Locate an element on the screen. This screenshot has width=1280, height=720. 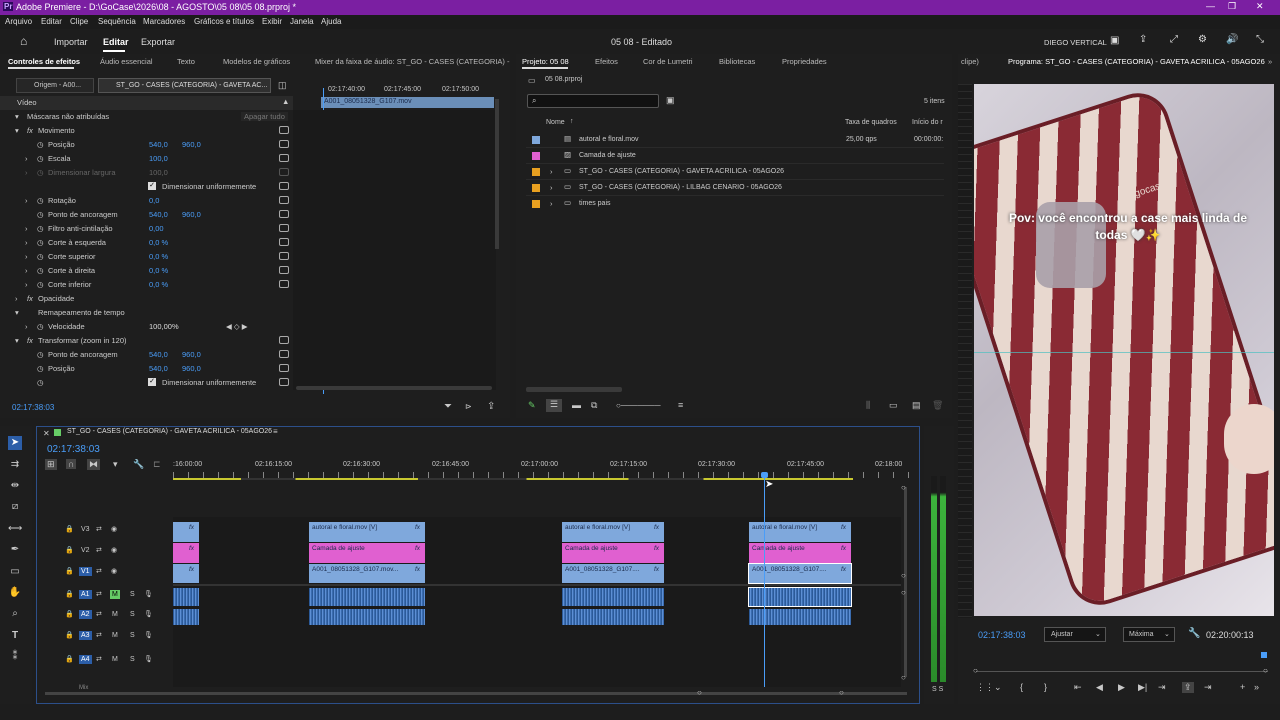
tab-effect-controls: Controles de efeitos is located at coordinates (44, 61).